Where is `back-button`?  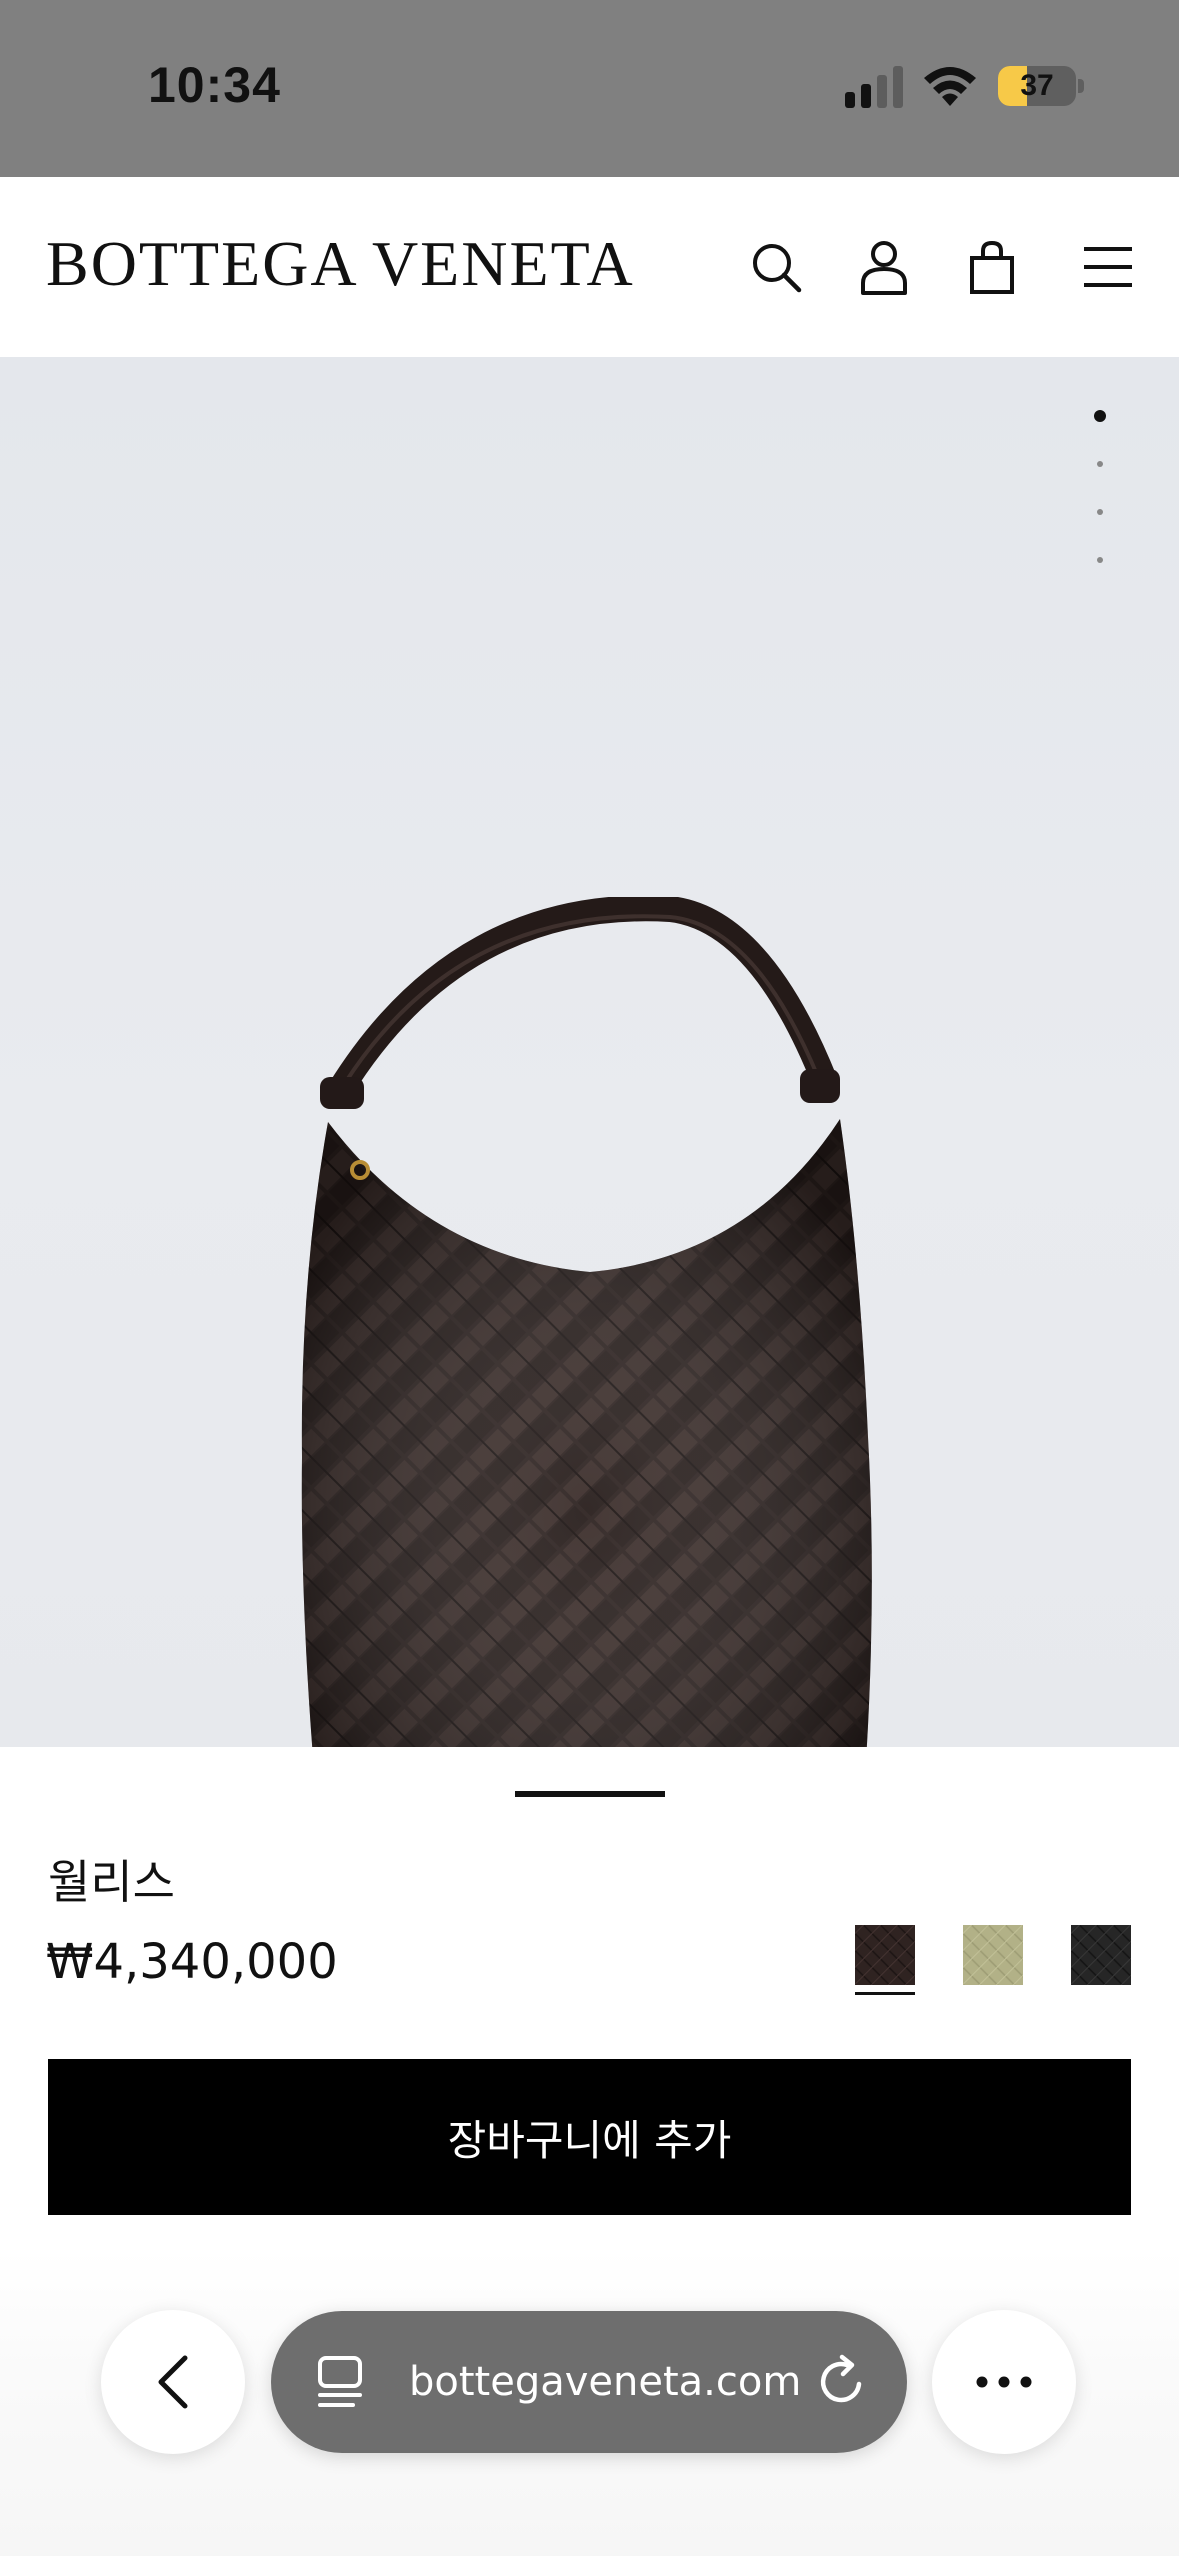
back-button is located at coordinates (173, 2382).